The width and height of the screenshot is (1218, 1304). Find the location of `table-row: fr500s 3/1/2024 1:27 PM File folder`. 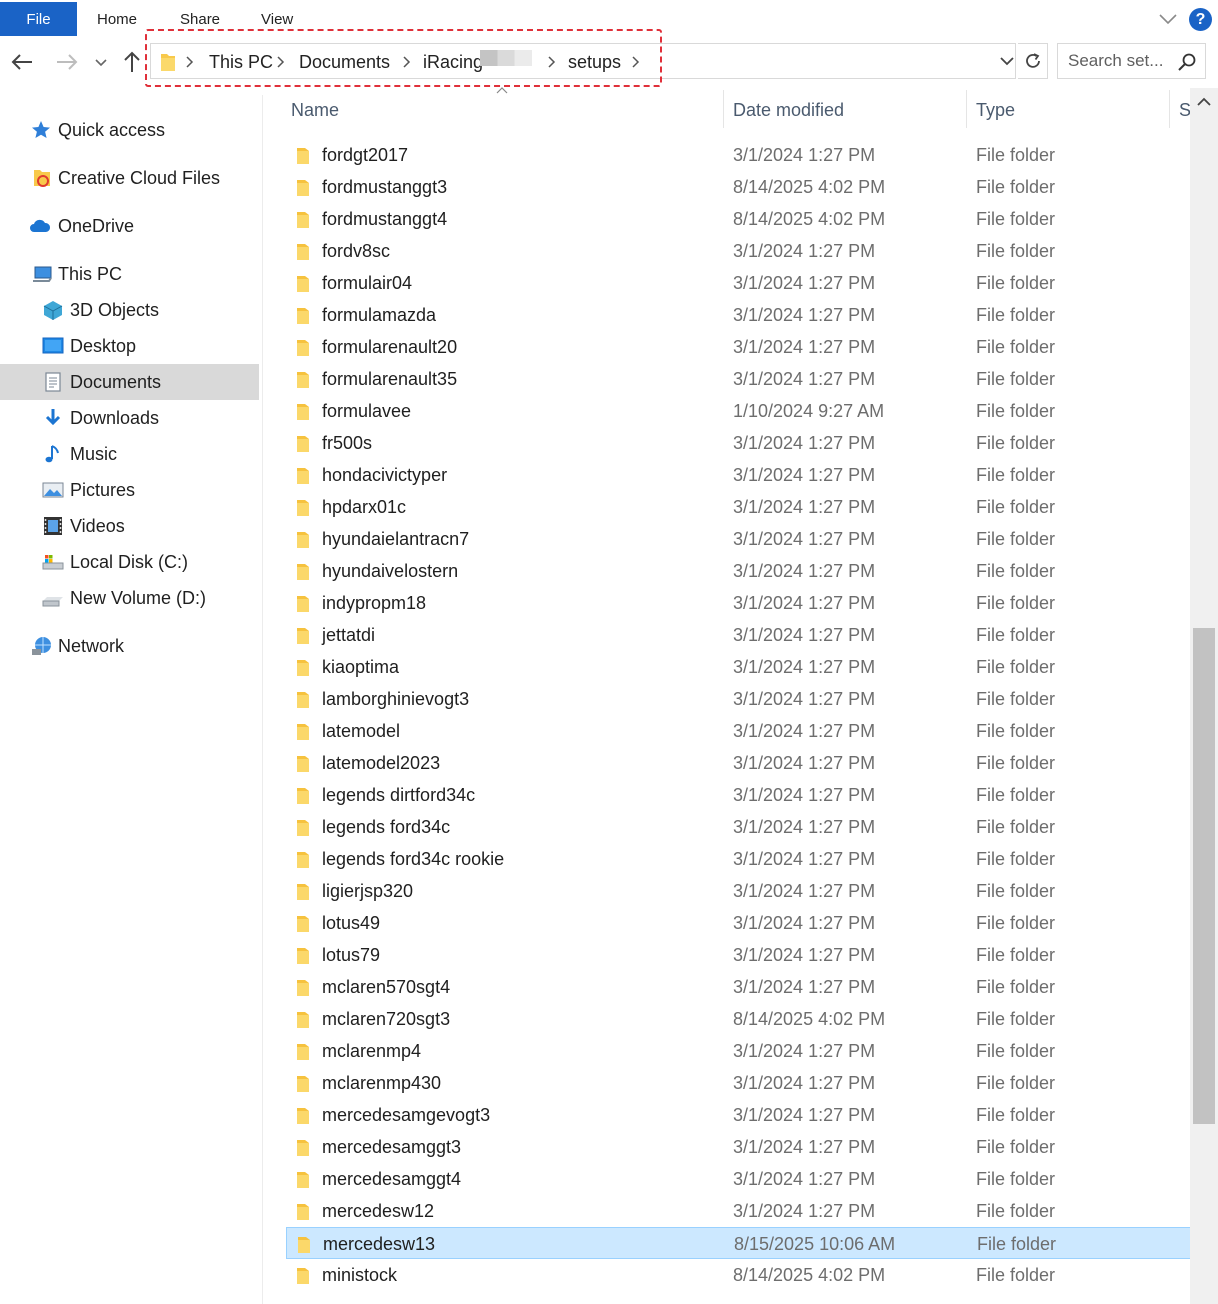

table-row: fr500s 3/1/2024 1:27 PM File folder is located at coordinates (738, 443).